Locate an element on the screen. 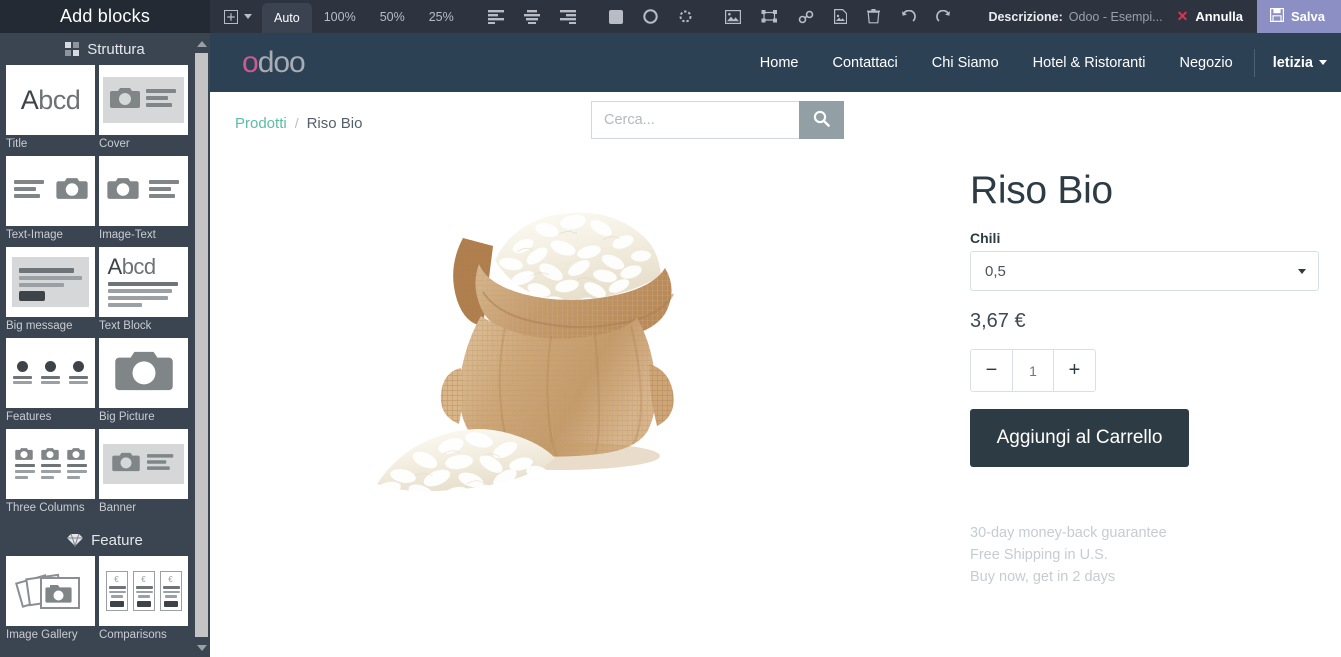 The image size is (1341, 657). sidebar-block-text-block: Abcd Text Block is located at coordinates (143, 292).